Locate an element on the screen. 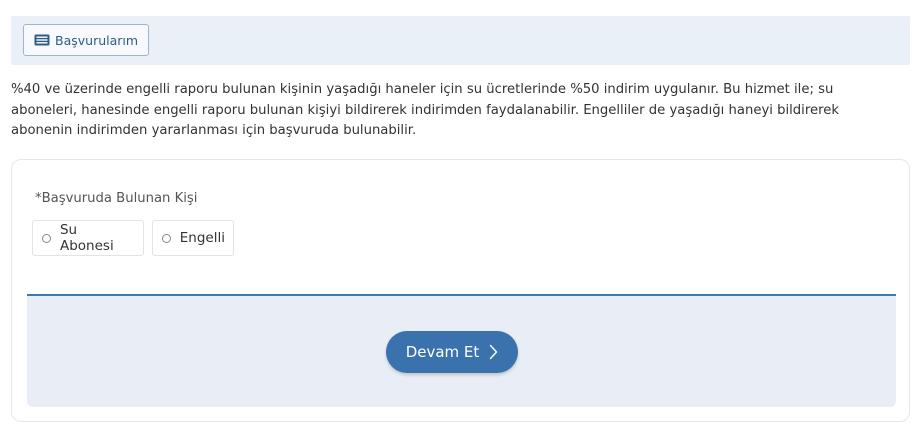  continue-button-label: Devam Et is located at coordinates (442, 352).